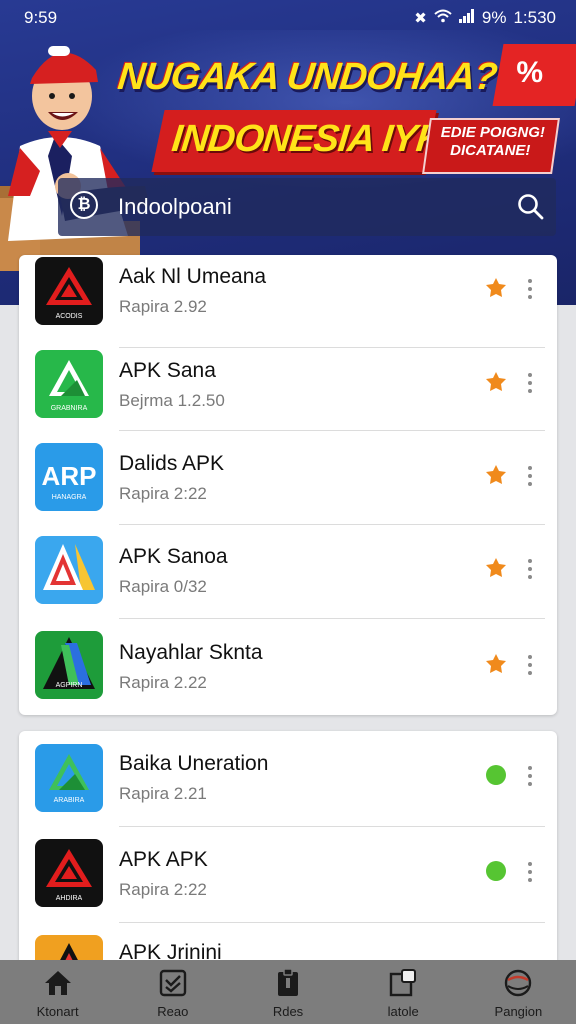  Describe the element at coordinates (288, 1011) in the screenshot. I see `nav-label: Rdes` at that location.